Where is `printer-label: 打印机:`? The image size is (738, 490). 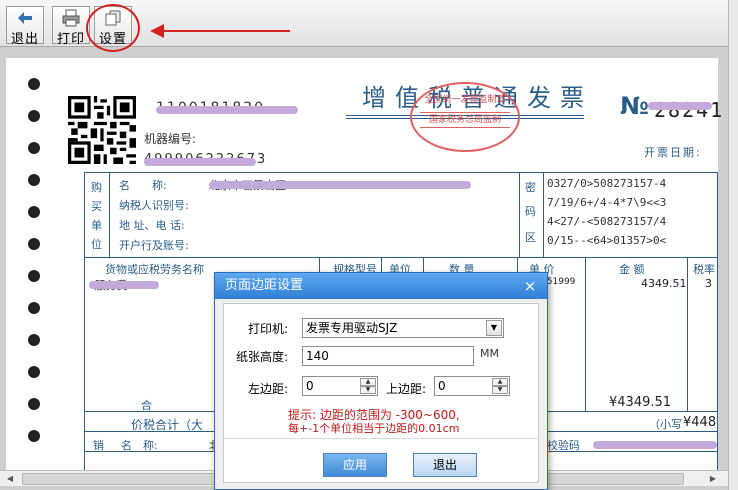 printer-label: 打印机: is located at coordinates (268, 329).